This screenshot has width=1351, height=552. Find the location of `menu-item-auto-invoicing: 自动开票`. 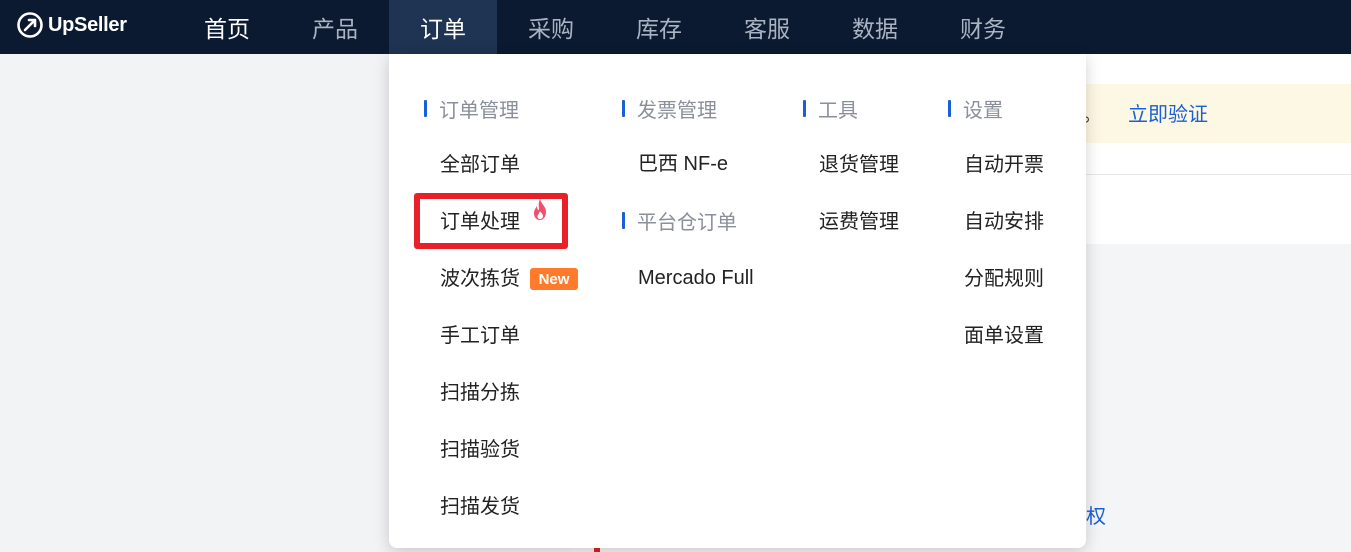

menu-item-auto-invoicing: 自动开票 is located at coordinates (1004, 164).